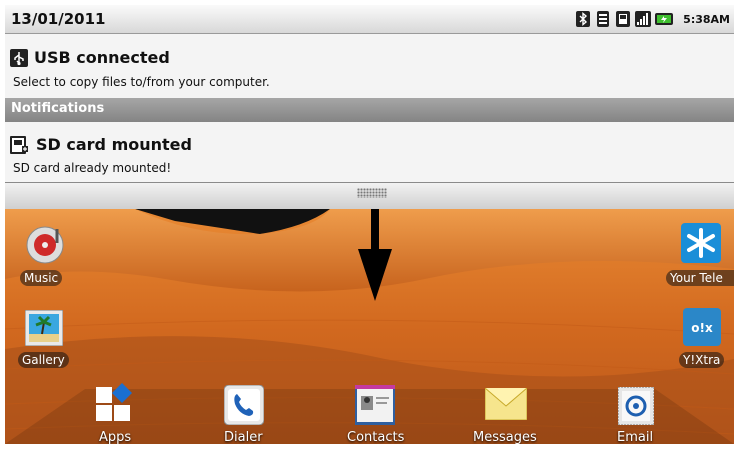  What do you see at coordinates (583, 19) in the screenshot?
I see `bluetooth-icon` at bounding box center [583, 19].